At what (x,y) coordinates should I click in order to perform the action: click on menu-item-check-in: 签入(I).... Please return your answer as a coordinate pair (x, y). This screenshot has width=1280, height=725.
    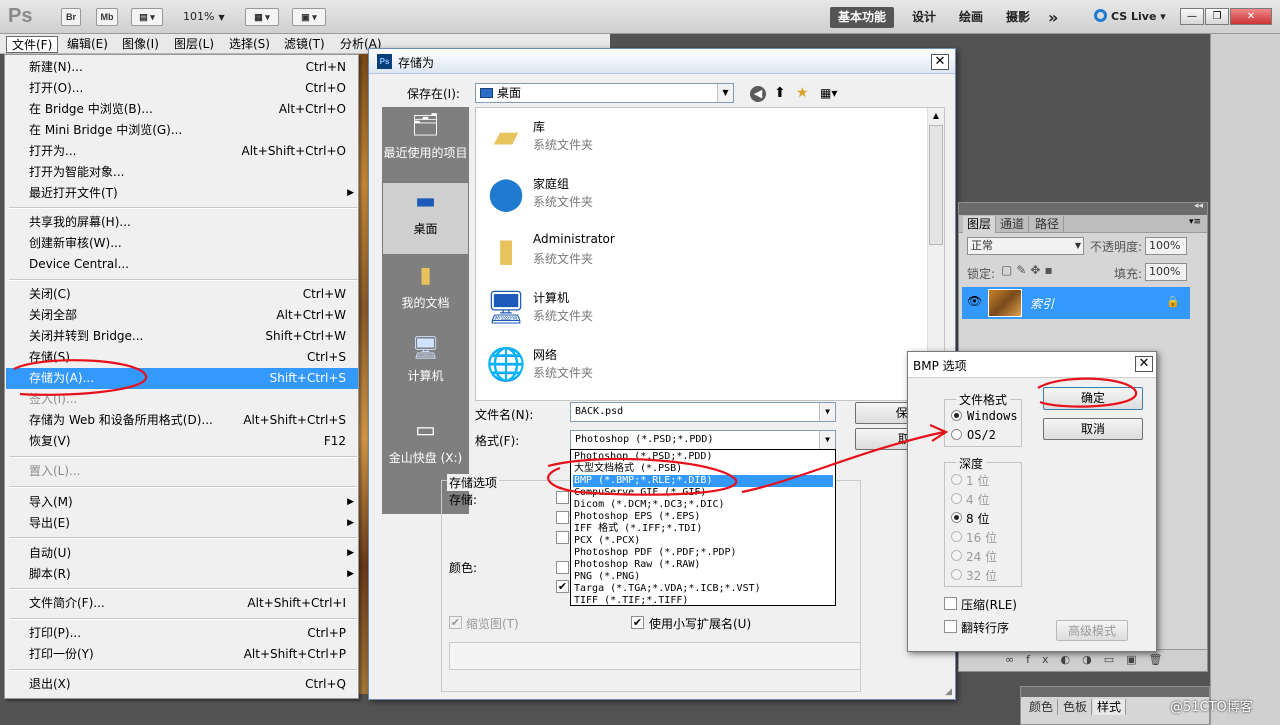
    Looking at the image, I should click on (182, 399).